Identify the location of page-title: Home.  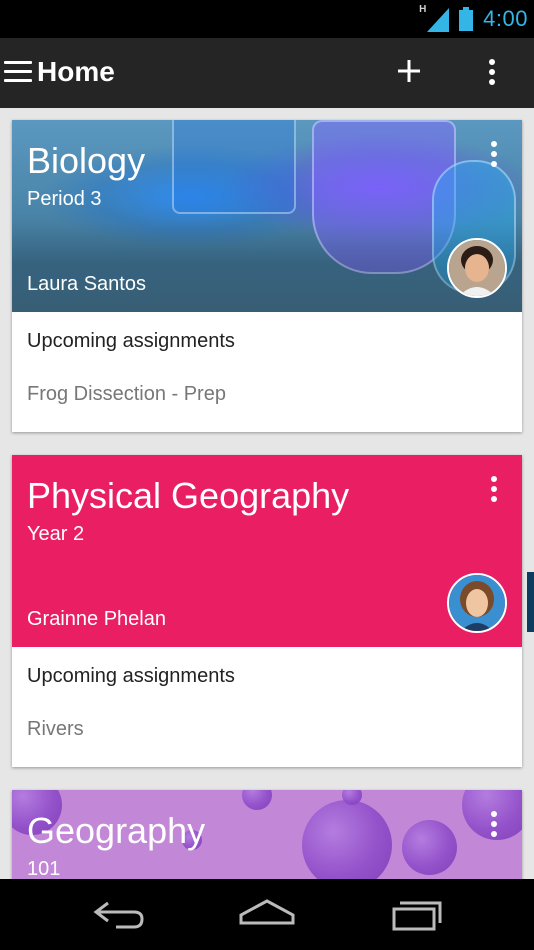
(76, 71).